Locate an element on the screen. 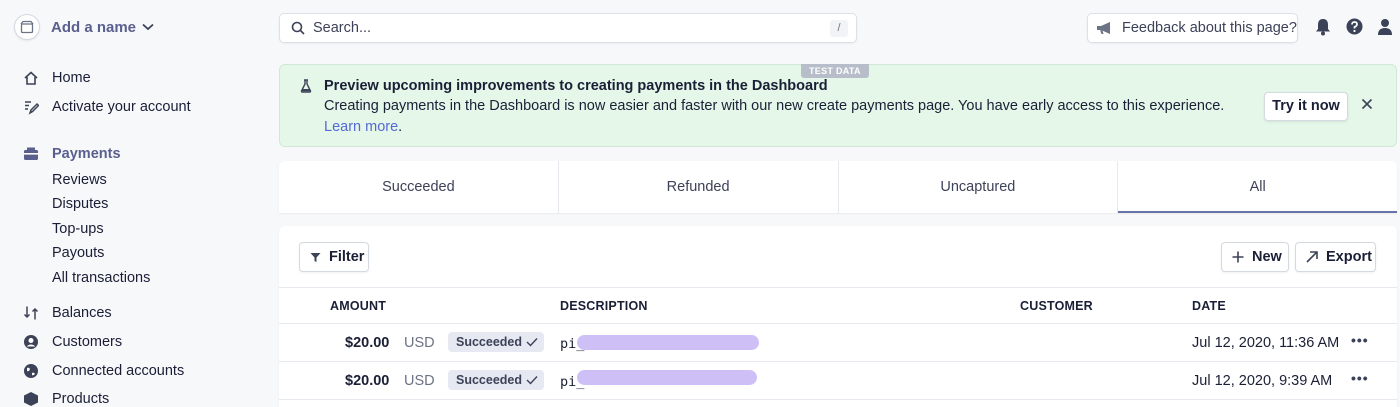 This screenshot has width=1400, height=407. learn-more-suffix: . is located at coordinates (400, 127).